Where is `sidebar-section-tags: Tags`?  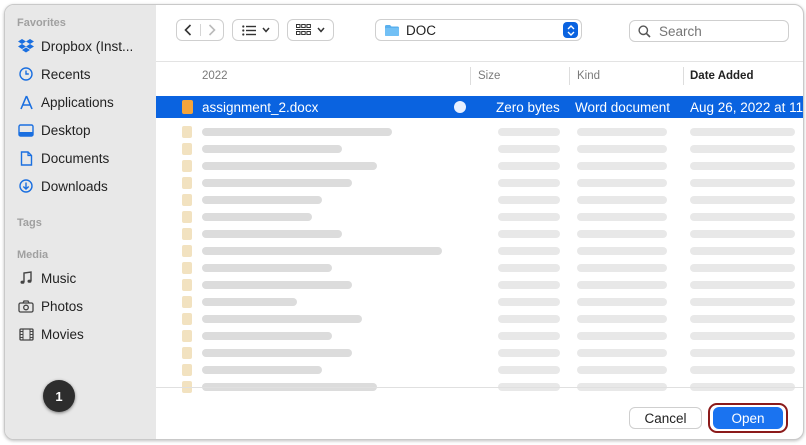 sidebar-section-tags: Tags is located at coordinates (29, 223).